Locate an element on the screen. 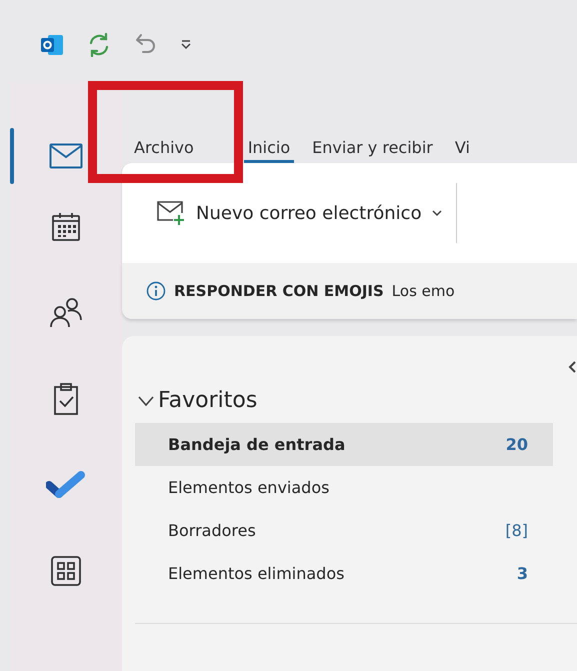  folder-item: Elementos enviados is located at coordinates (344, 487).